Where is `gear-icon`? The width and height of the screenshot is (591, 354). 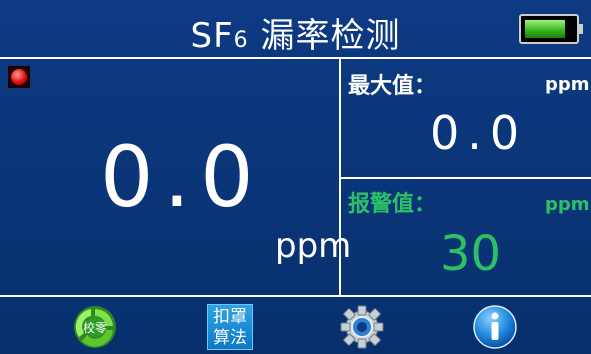
gear-icon is located at coordinates (362, 327).